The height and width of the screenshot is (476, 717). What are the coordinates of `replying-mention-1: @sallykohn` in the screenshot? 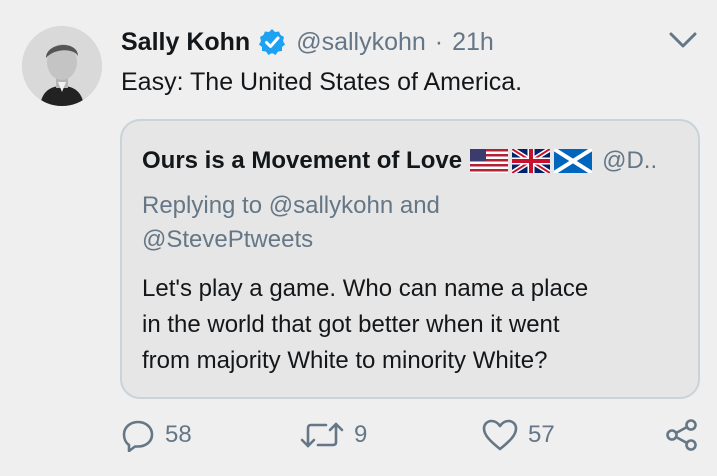 It's located at (331, 205).